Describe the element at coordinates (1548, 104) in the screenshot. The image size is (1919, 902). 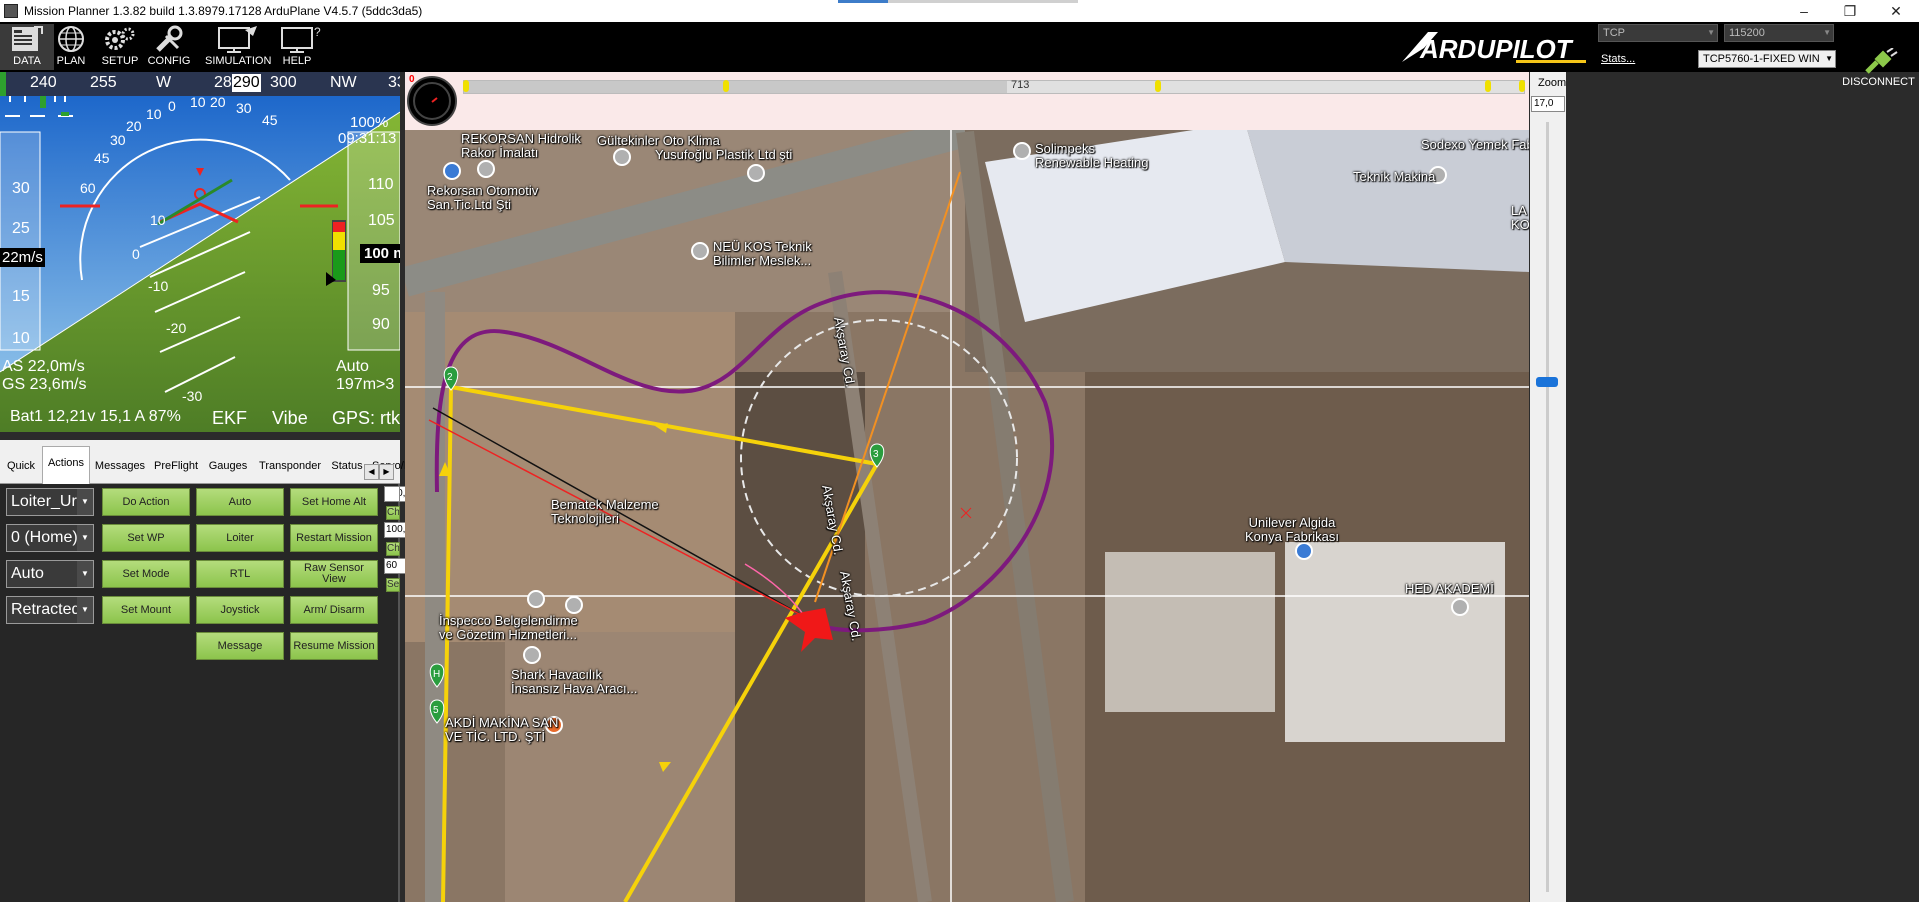
I see `zoom-input: 17,0` at that location.